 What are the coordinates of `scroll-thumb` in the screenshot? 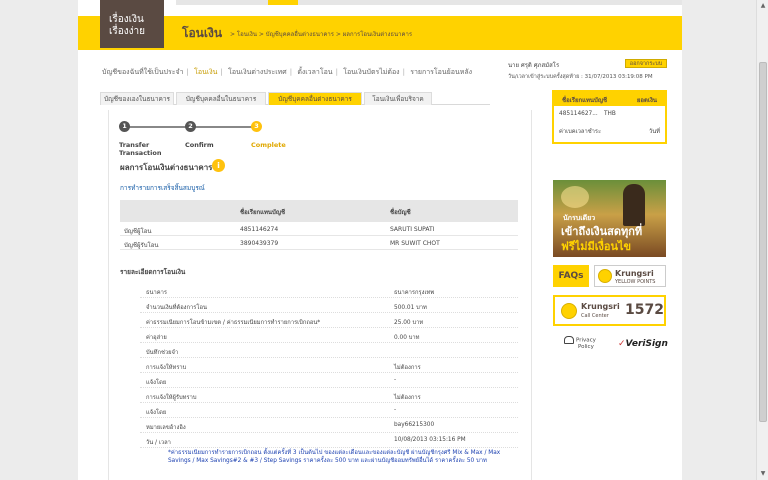 It's located at (763, 242).